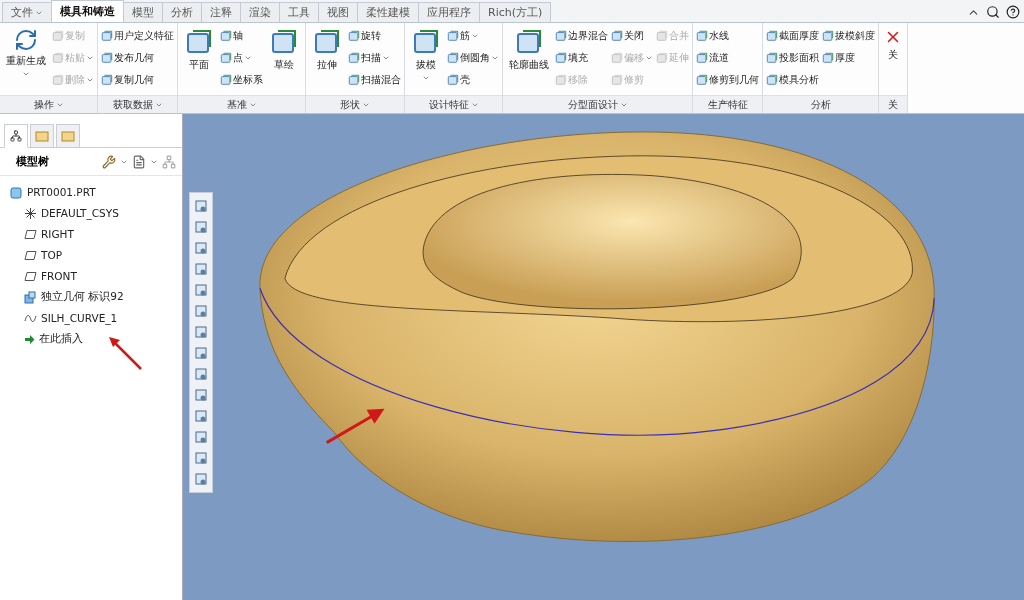 The width and height of the screenshot is (1024, 600). I want to click on part-icon, so click(16, 192).